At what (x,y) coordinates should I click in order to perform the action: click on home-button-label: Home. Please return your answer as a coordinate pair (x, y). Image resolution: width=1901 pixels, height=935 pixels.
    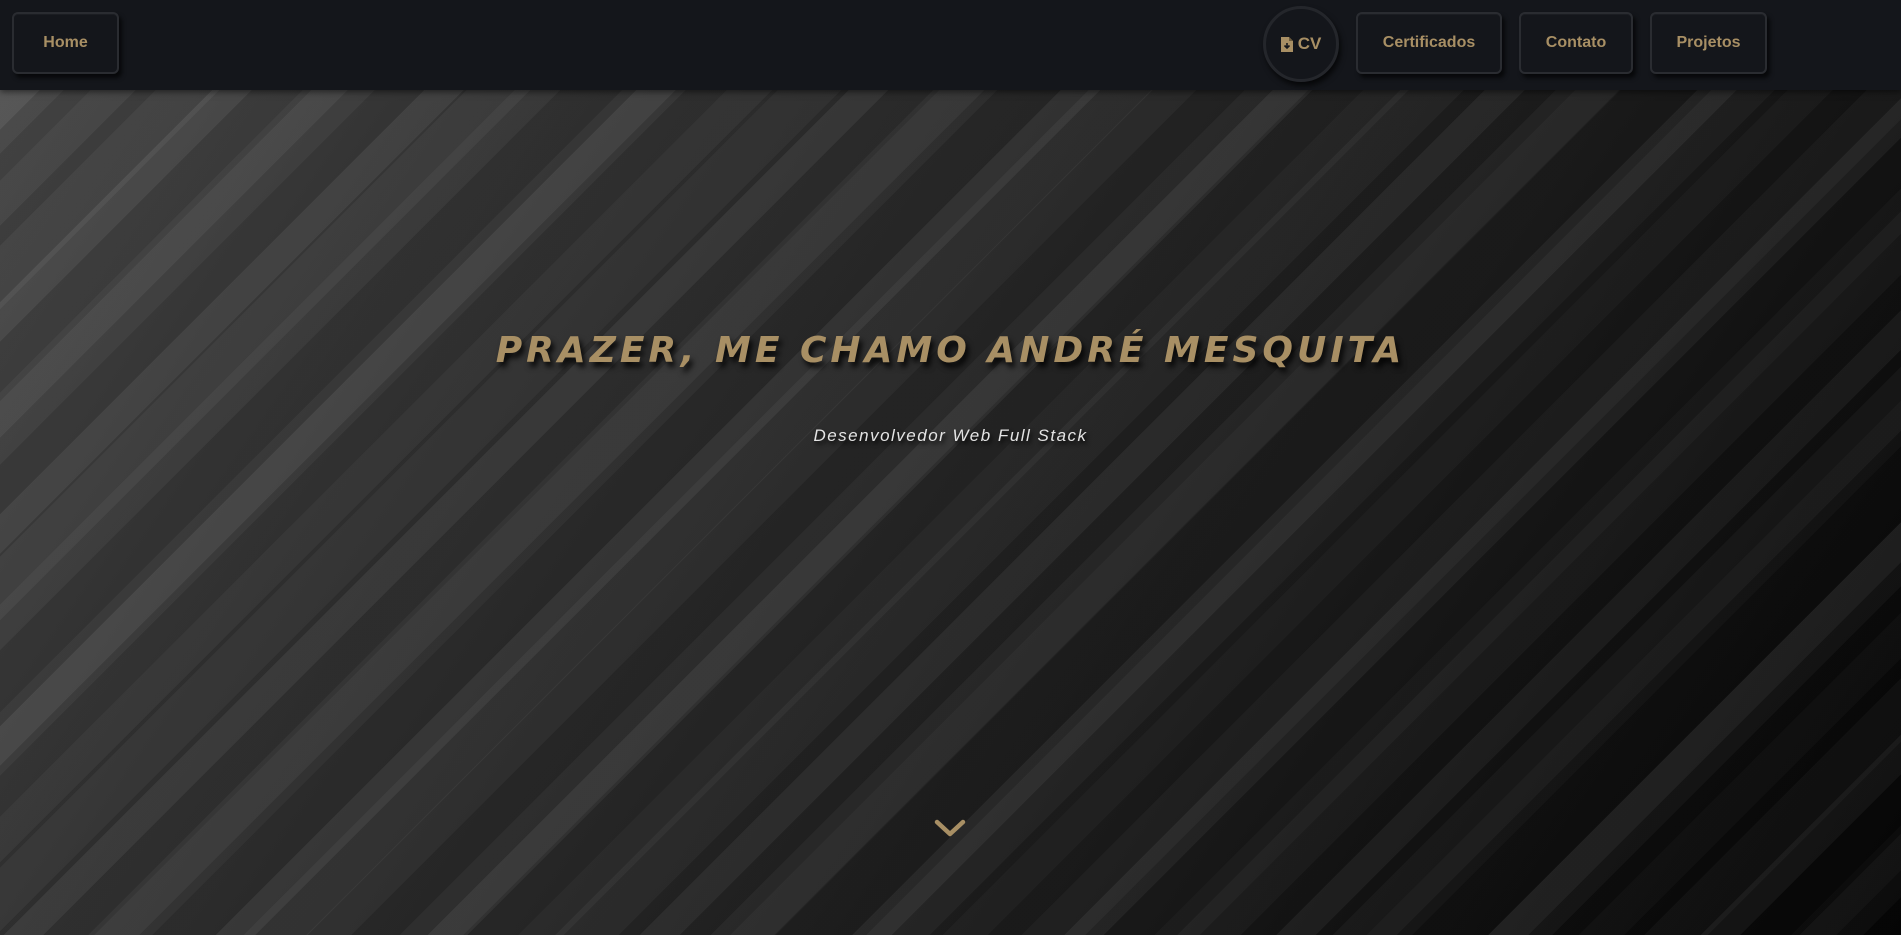
    Looking at the image, I should click on (65, 42).